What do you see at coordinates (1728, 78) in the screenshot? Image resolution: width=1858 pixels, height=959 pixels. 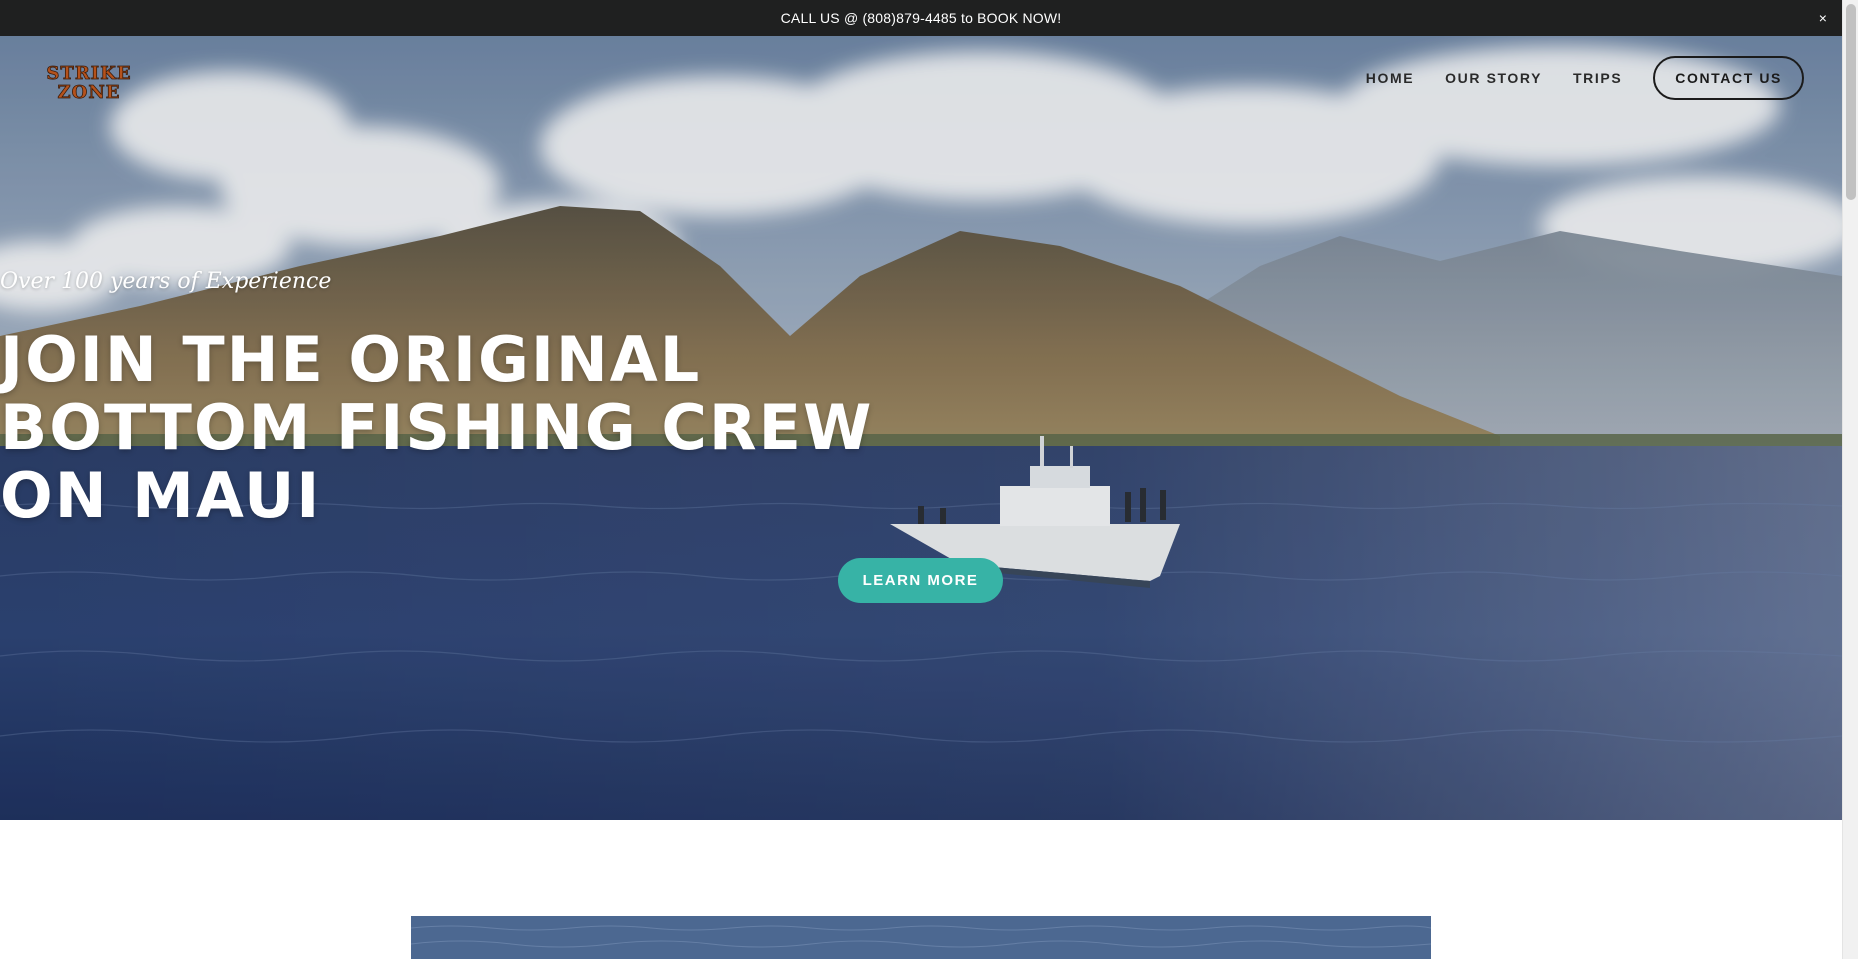 I see `contact-us-button: CONTACT US` at bounding box center [1728, 78].